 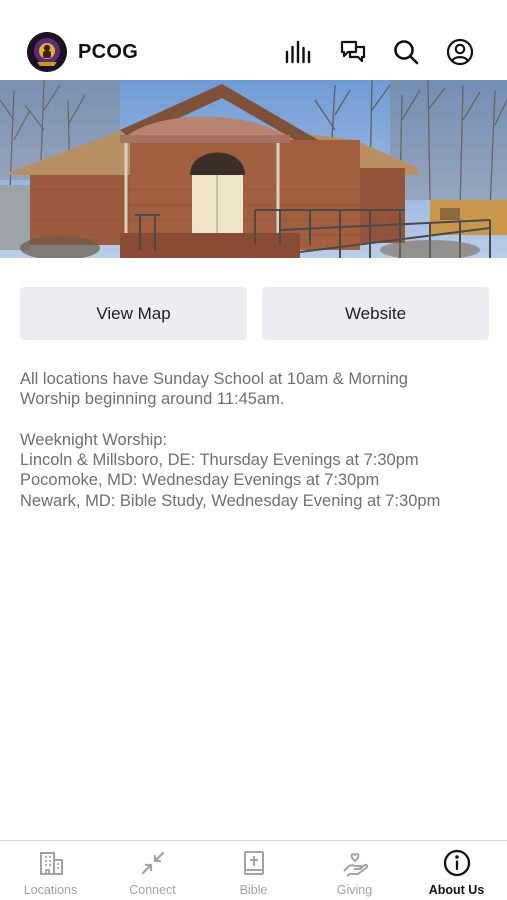 What do you see at coordinates (133, 313) in the screenshot?
I see `view-map-button: View Map` at bounding box center [133, 313].